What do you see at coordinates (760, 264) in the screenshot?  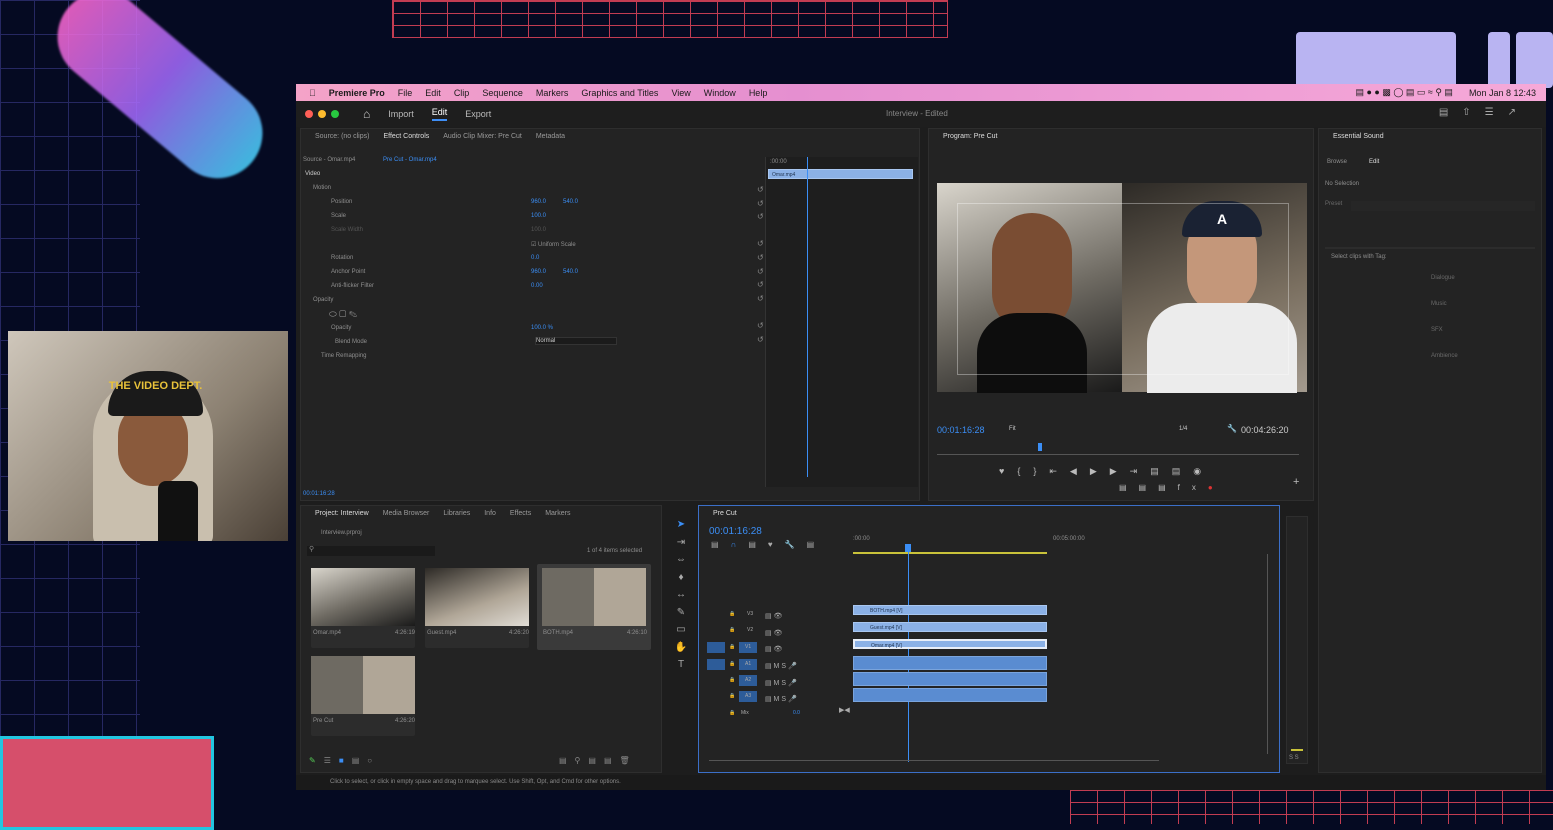 I see `reset-icons-column: ↺ ↺ ↺ ↺ ↺ ↺ ↺ ↺ ↺ ↺` at bounding box center [760, 264].